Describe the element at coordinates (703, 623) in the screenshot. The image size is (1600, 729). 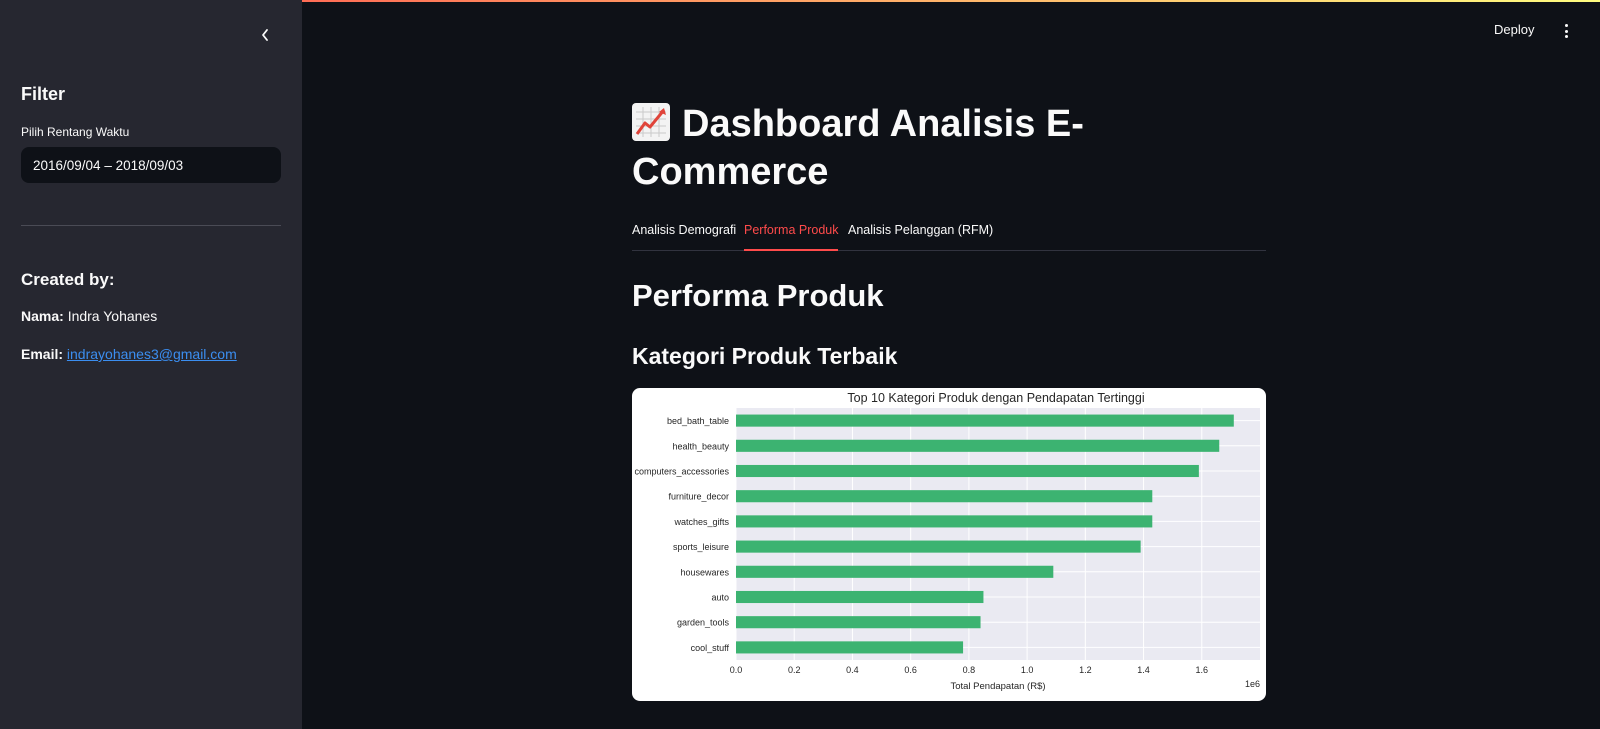
I see `category-label: garden_tools` at that location.